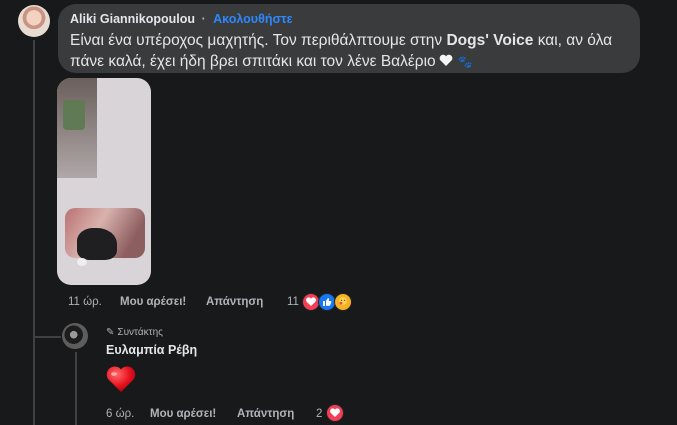  What do you see at coordinates (104, 181) in the screenshot?
I see `comment-photo` at bounding box center [104, 181].